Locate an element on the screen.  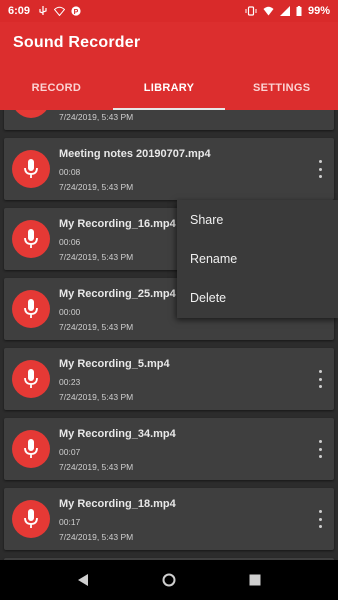
home-button is located at coordinates (169, 580).